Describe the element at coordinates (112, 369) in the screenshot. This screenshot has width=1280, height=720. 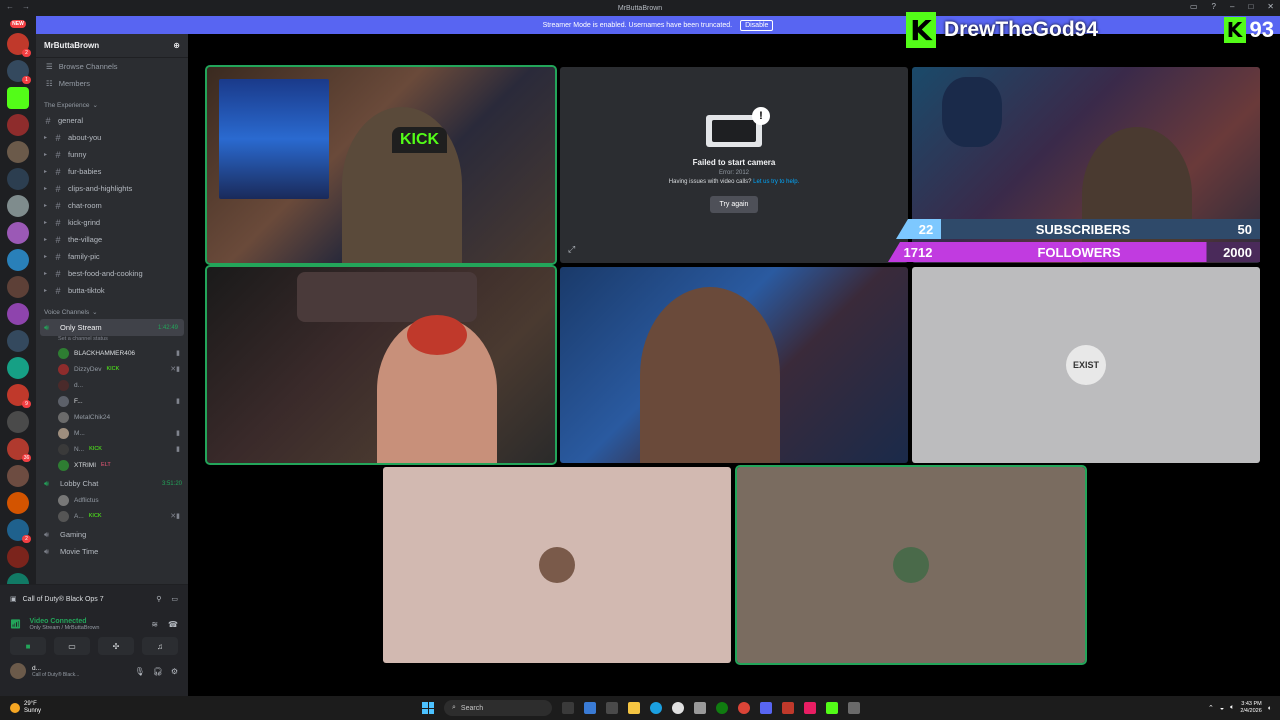
I see `voice-user: DizzyDev KICK ✕▮` at that location.